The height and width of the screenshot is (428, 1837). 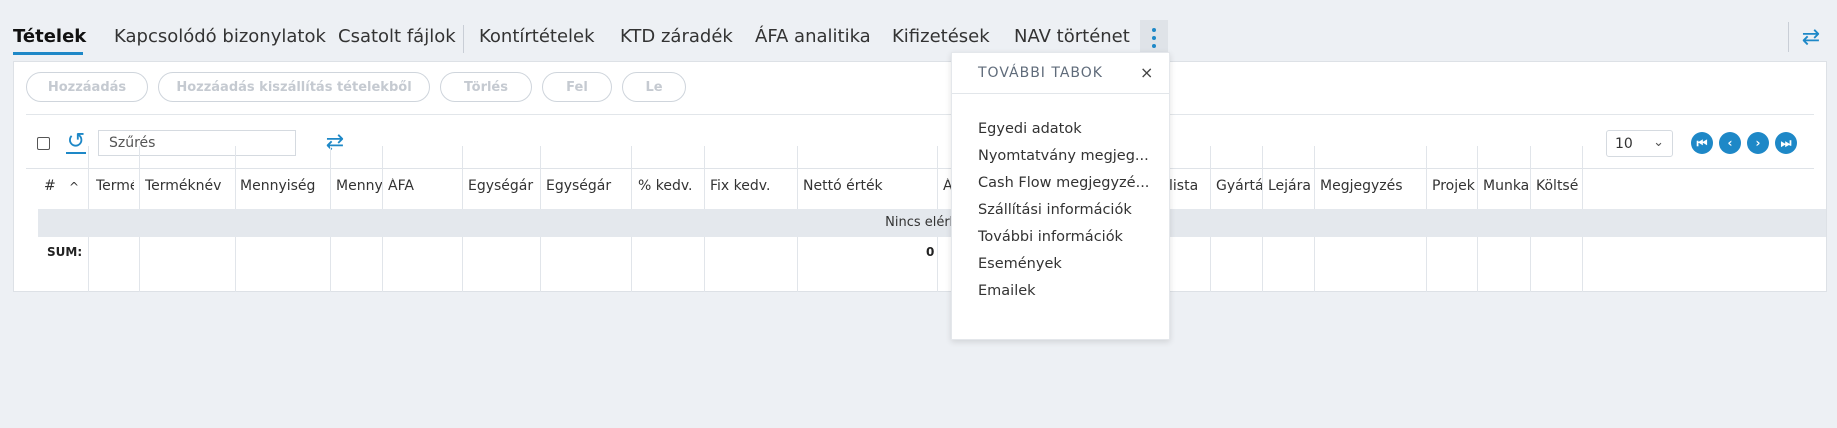 I want to click on tab-tetelek: Tételek, so click(x=49, y=36).